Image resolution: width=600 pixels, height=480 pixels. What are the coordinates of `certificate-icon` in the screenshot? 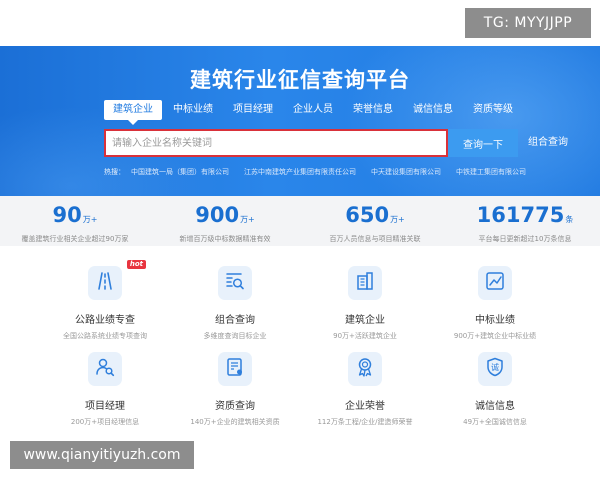 It's located at (235, 369).